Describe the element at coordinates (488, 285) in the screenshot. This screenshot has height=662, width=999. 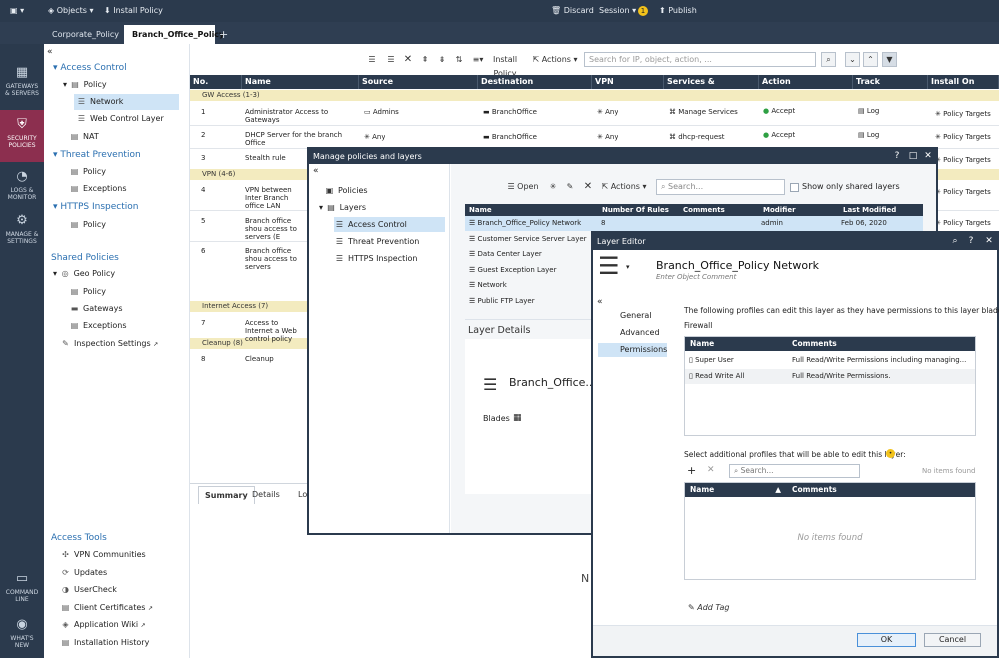
I see `layer-row-name: ☰ Network` at that location.